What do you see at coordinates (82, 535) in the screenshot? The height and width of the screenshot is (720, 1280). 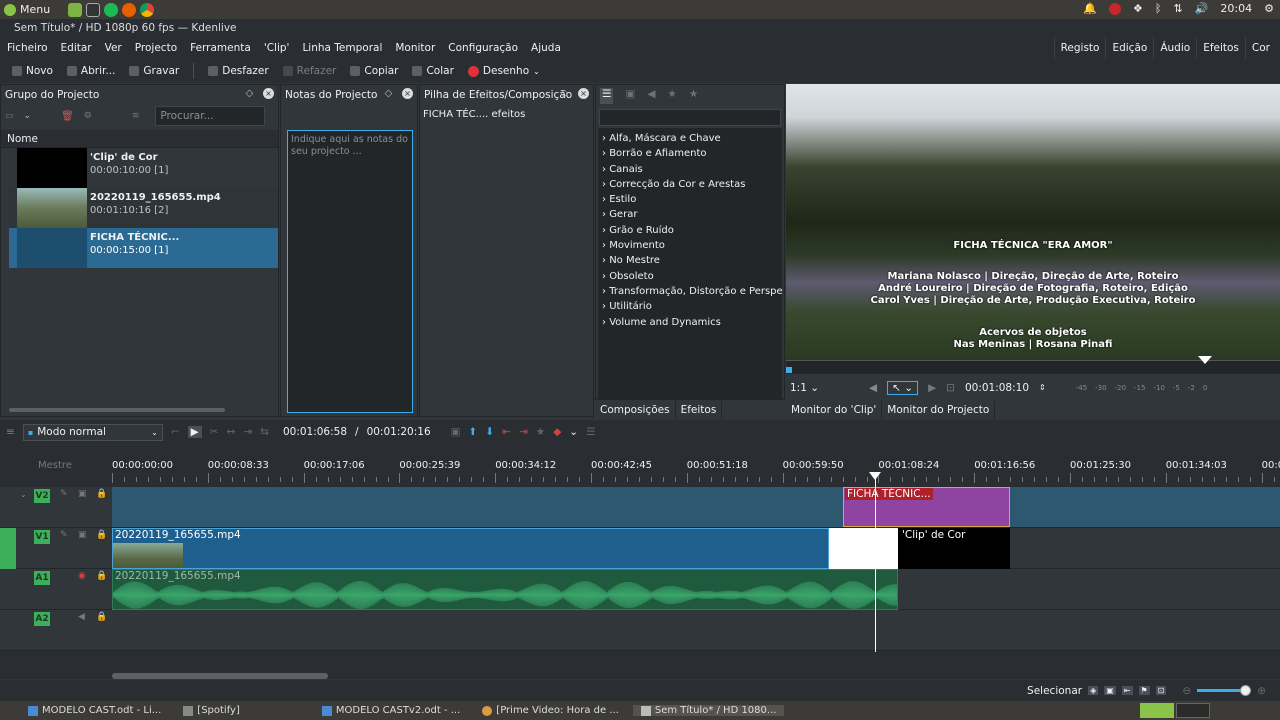 I see `mute-track-icon: ▣` at bounding box center [82, 535].